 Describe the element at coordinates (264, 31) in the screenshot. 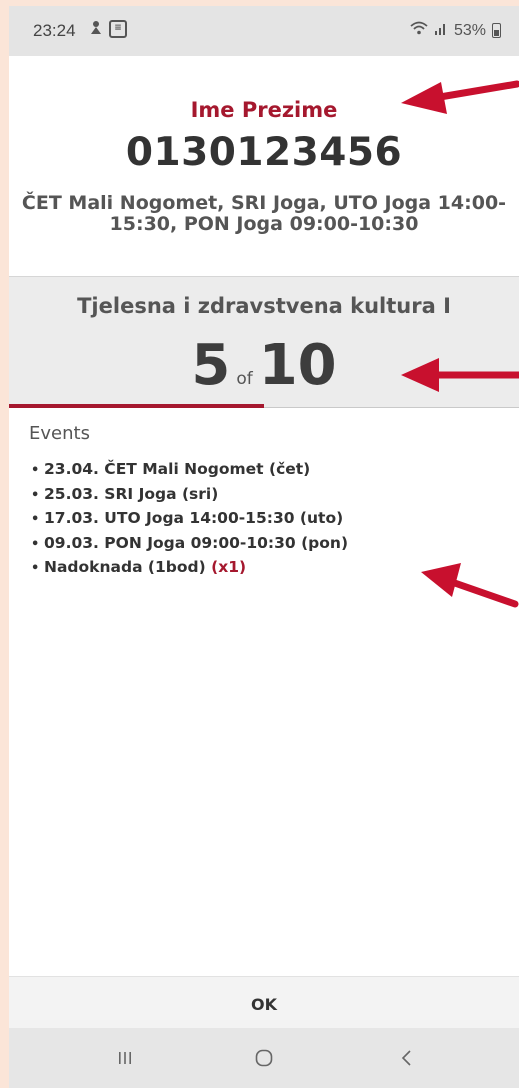

I see `status-bar: 23:24 ≡ 53%` at that location.